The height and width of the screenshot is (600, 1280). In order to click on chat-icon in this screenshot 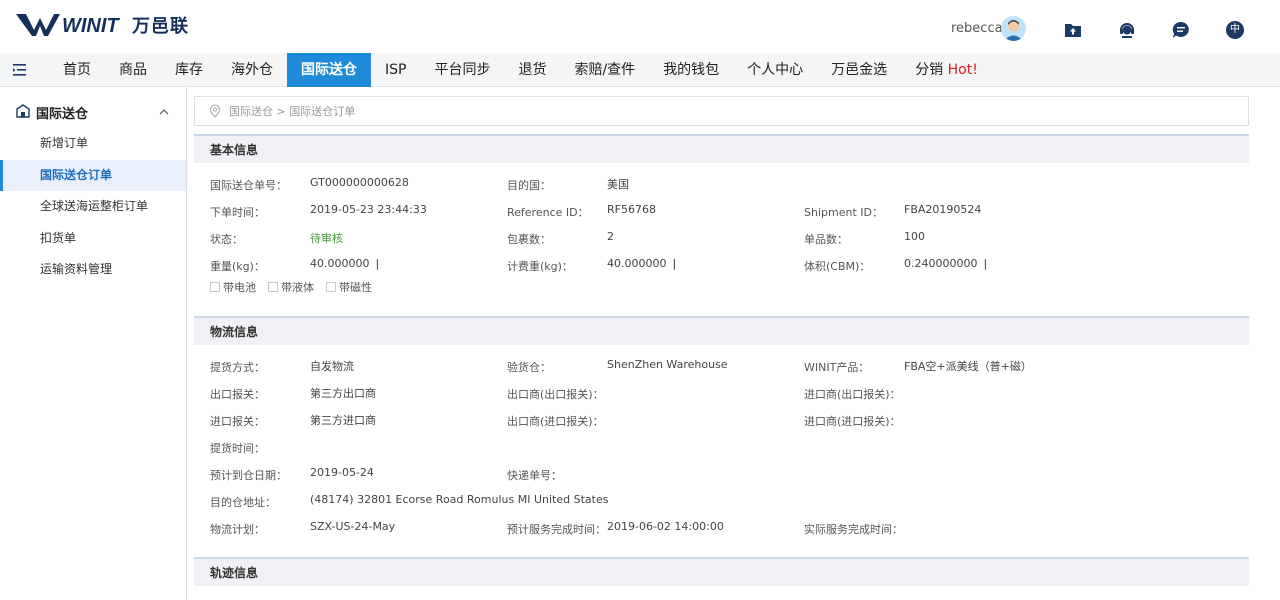, I will do `click(1181, 30)`.